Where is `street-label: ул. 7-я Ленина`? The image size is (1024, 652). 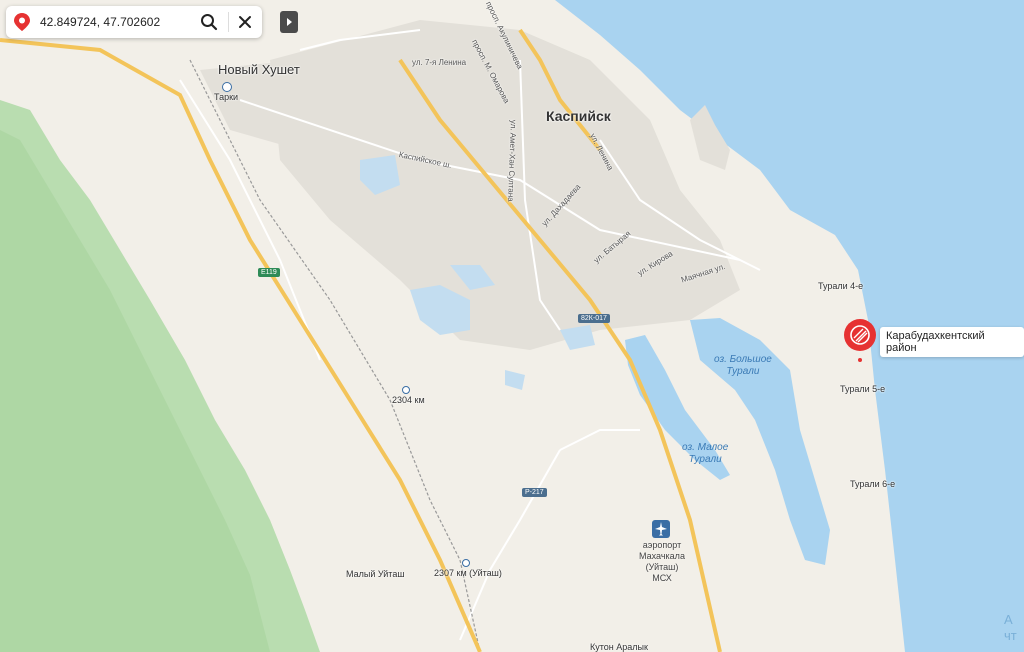
street-label: ул. 7-я Ленина is located at coordinates (439, 62).